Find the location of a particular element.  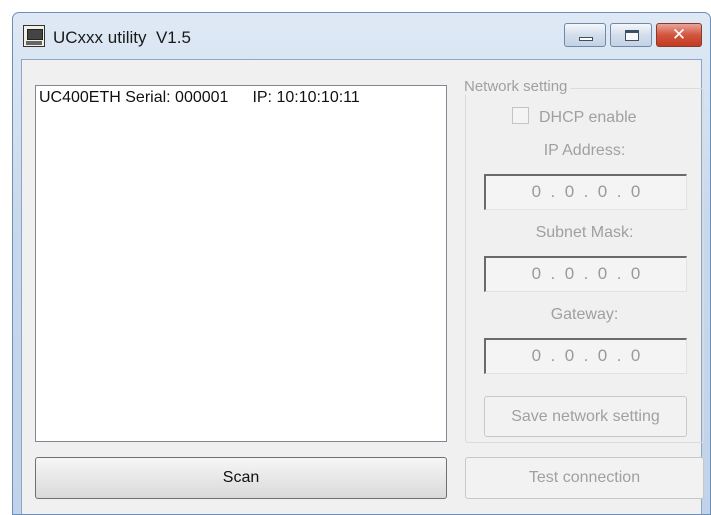

maximize-button is located at coordinates (631, 35).